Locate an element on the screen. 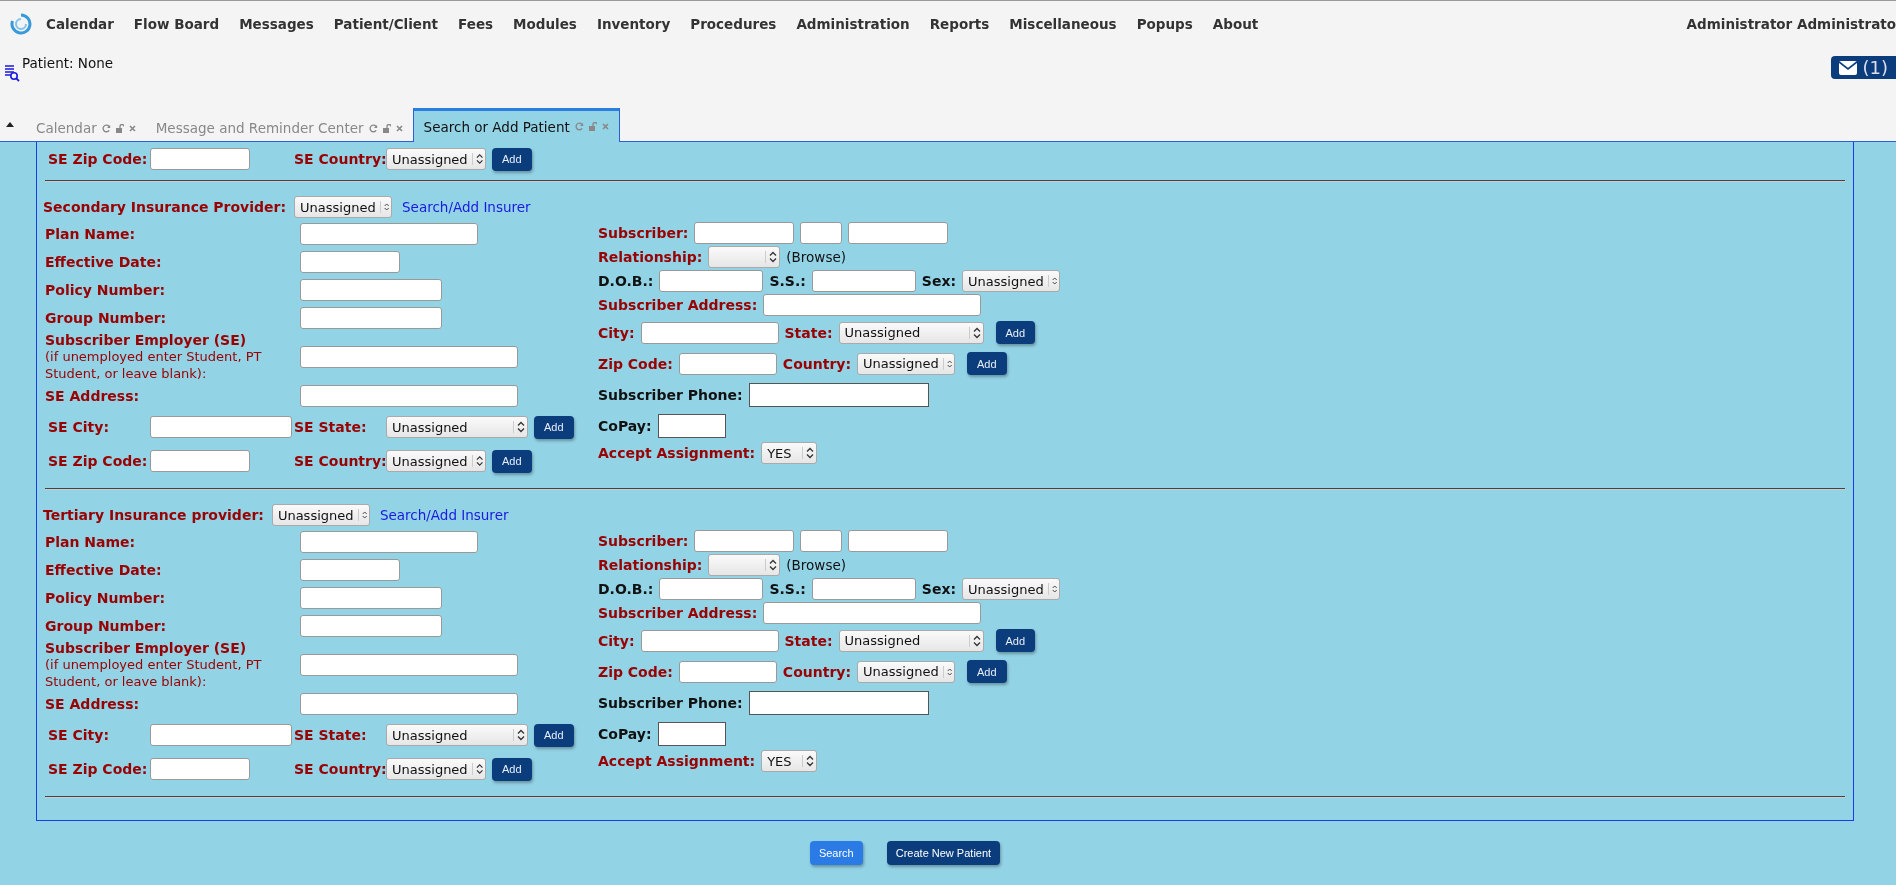 The height and width of the screenshot is (885, 1896). menu-item: Procedures is located at coordinates (733, 24).